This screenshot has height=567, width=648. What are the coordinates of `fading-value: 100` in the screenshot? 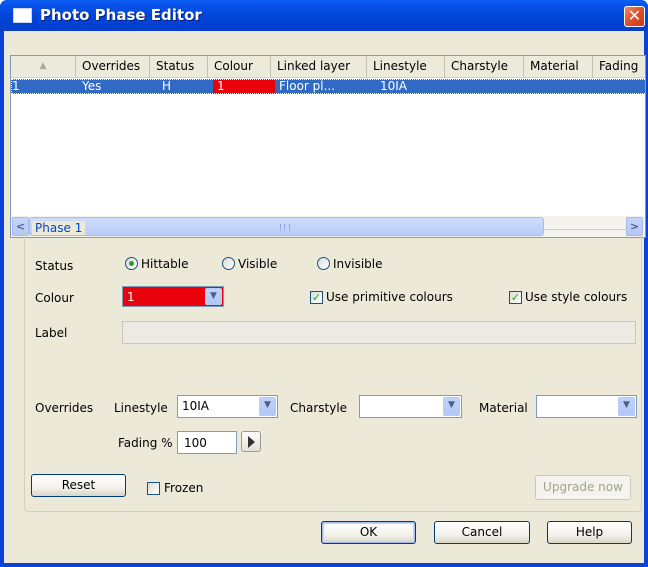 It's located at (195, 443).